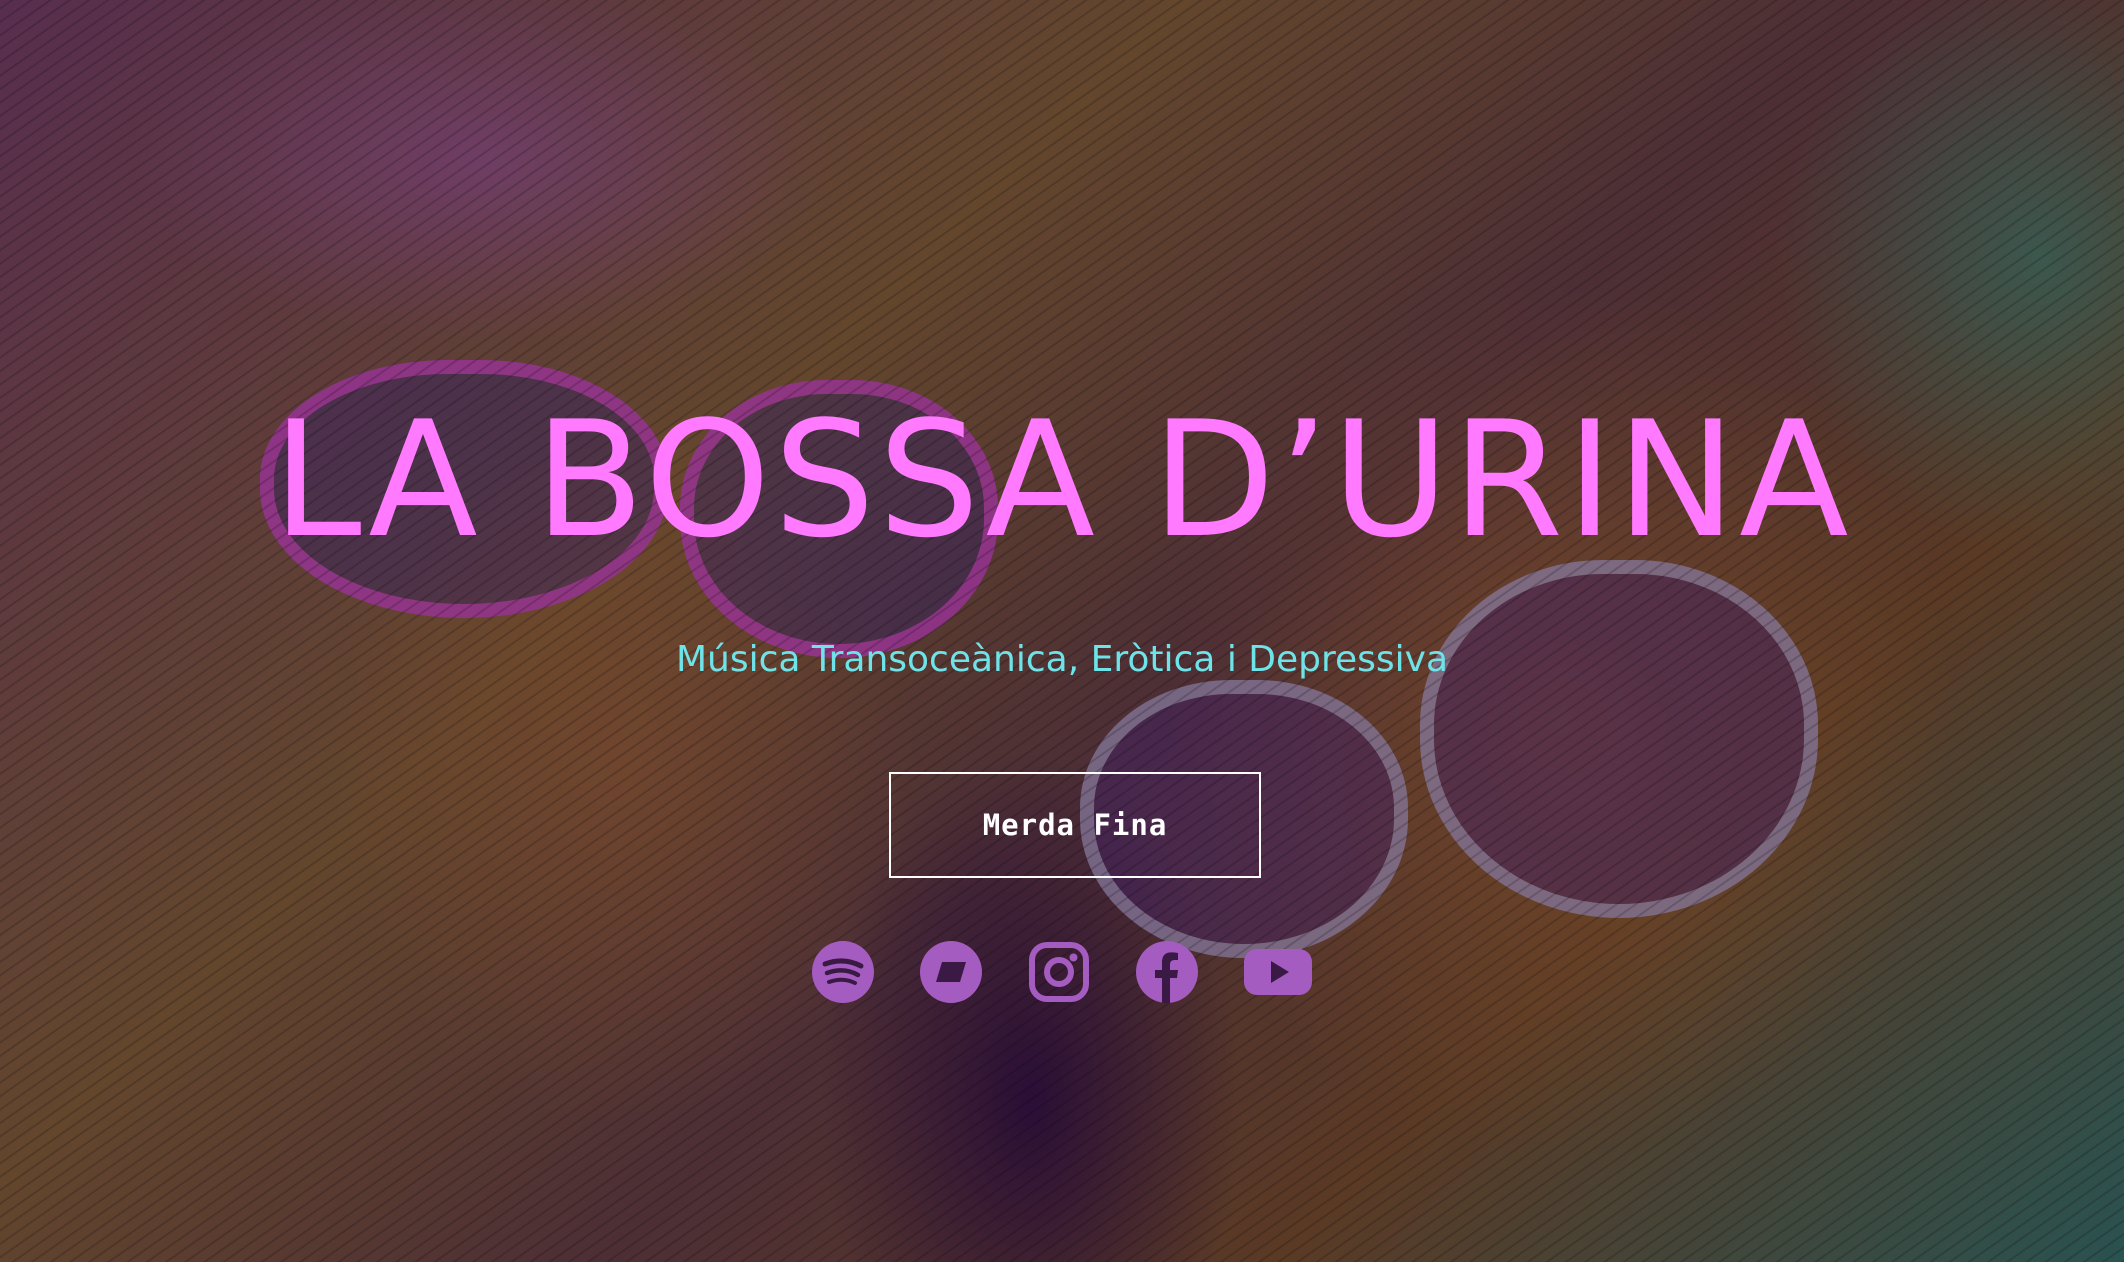 Image resolution: width=2124 pixels, height=1262 pixels. I want to click on bandcamp-icon, so click(951, 972).